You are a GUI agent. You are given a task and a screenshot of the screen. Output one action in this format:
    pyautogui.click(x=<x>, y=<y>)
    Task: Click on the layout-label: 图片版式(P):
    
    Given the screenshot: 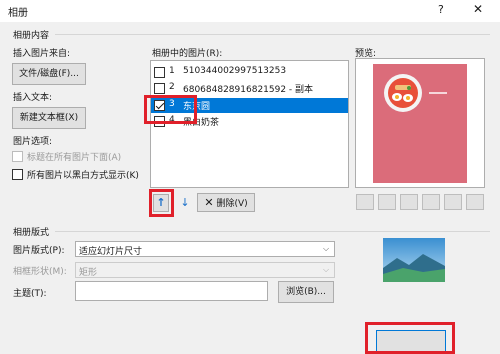 What is the action you would take?
    pyautogui.click(x=39, y=251)
    